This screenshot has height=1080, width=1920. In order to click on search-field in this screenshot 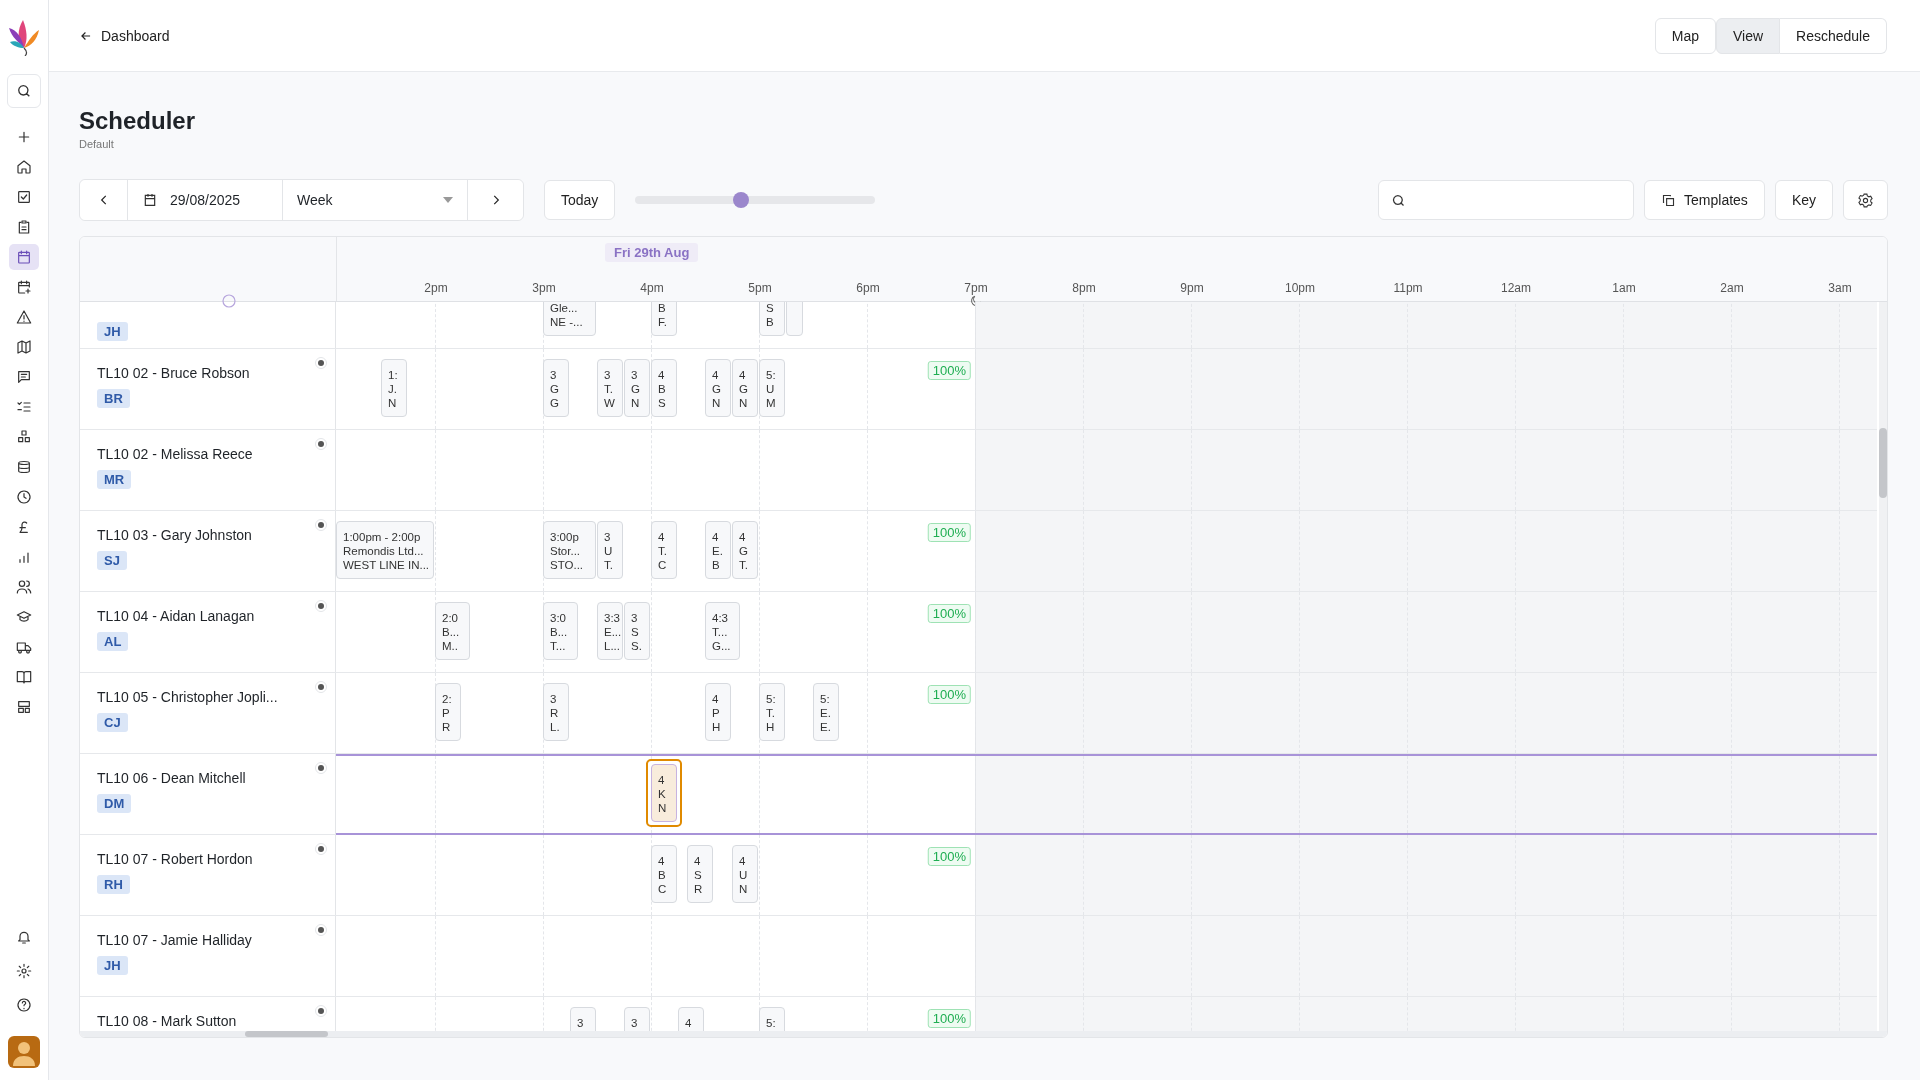, I will do `click(1506, 200)`.